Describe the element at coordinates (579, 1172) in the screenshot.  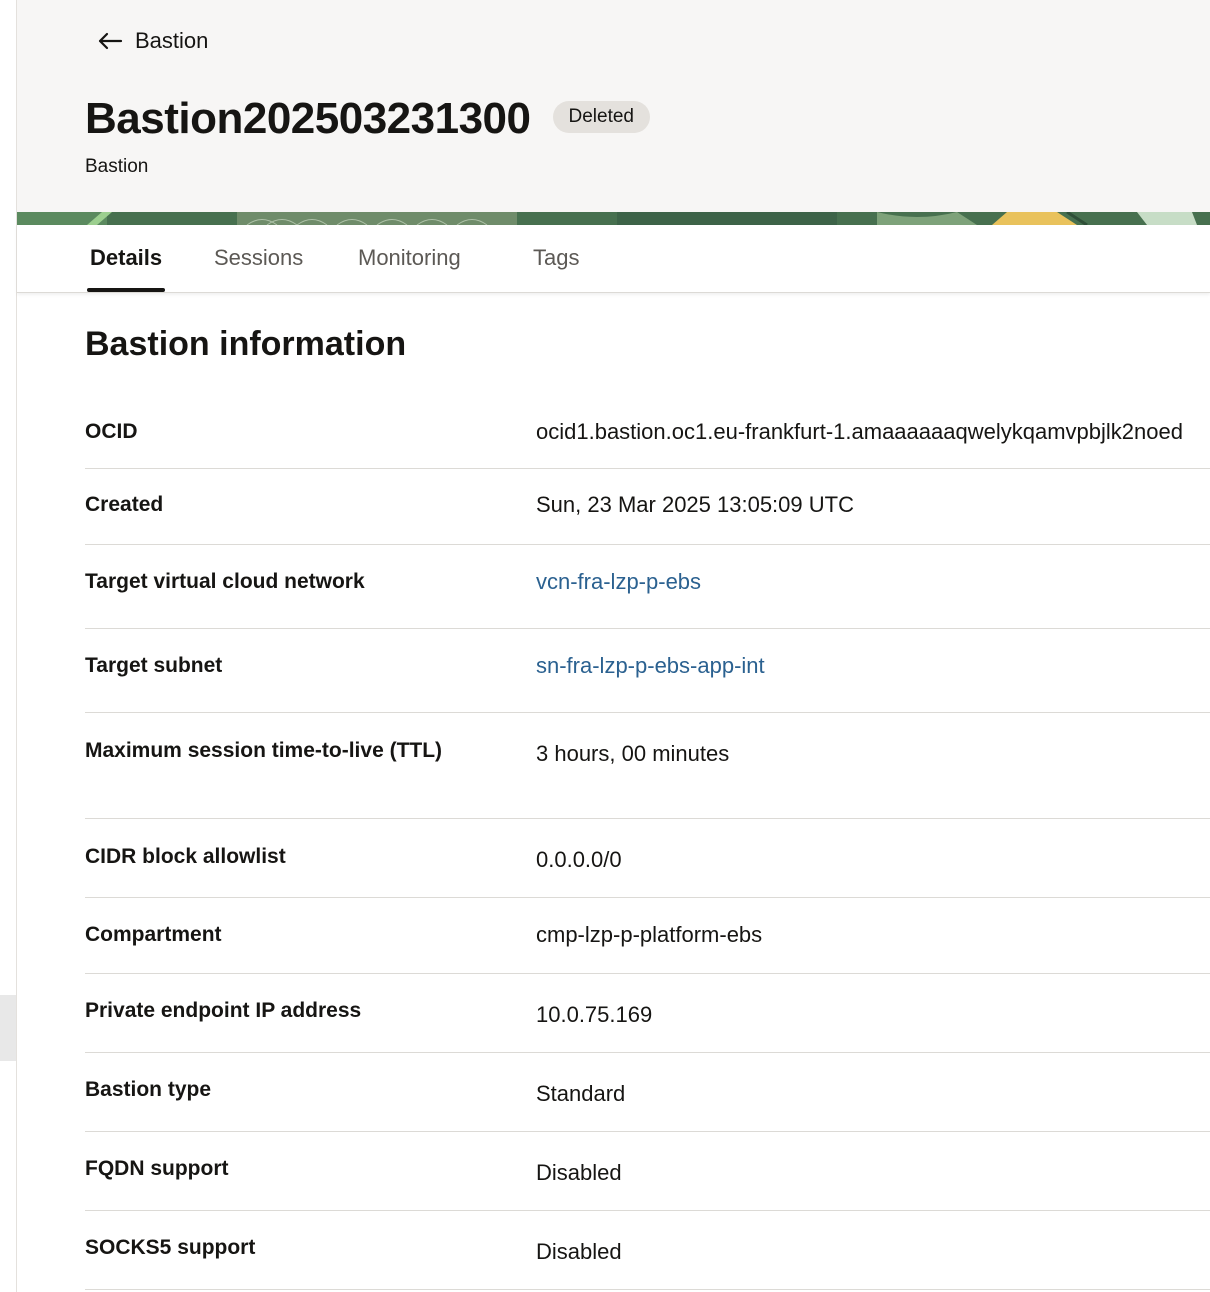
I see `info-value-fqdn: Disabled` at that location.